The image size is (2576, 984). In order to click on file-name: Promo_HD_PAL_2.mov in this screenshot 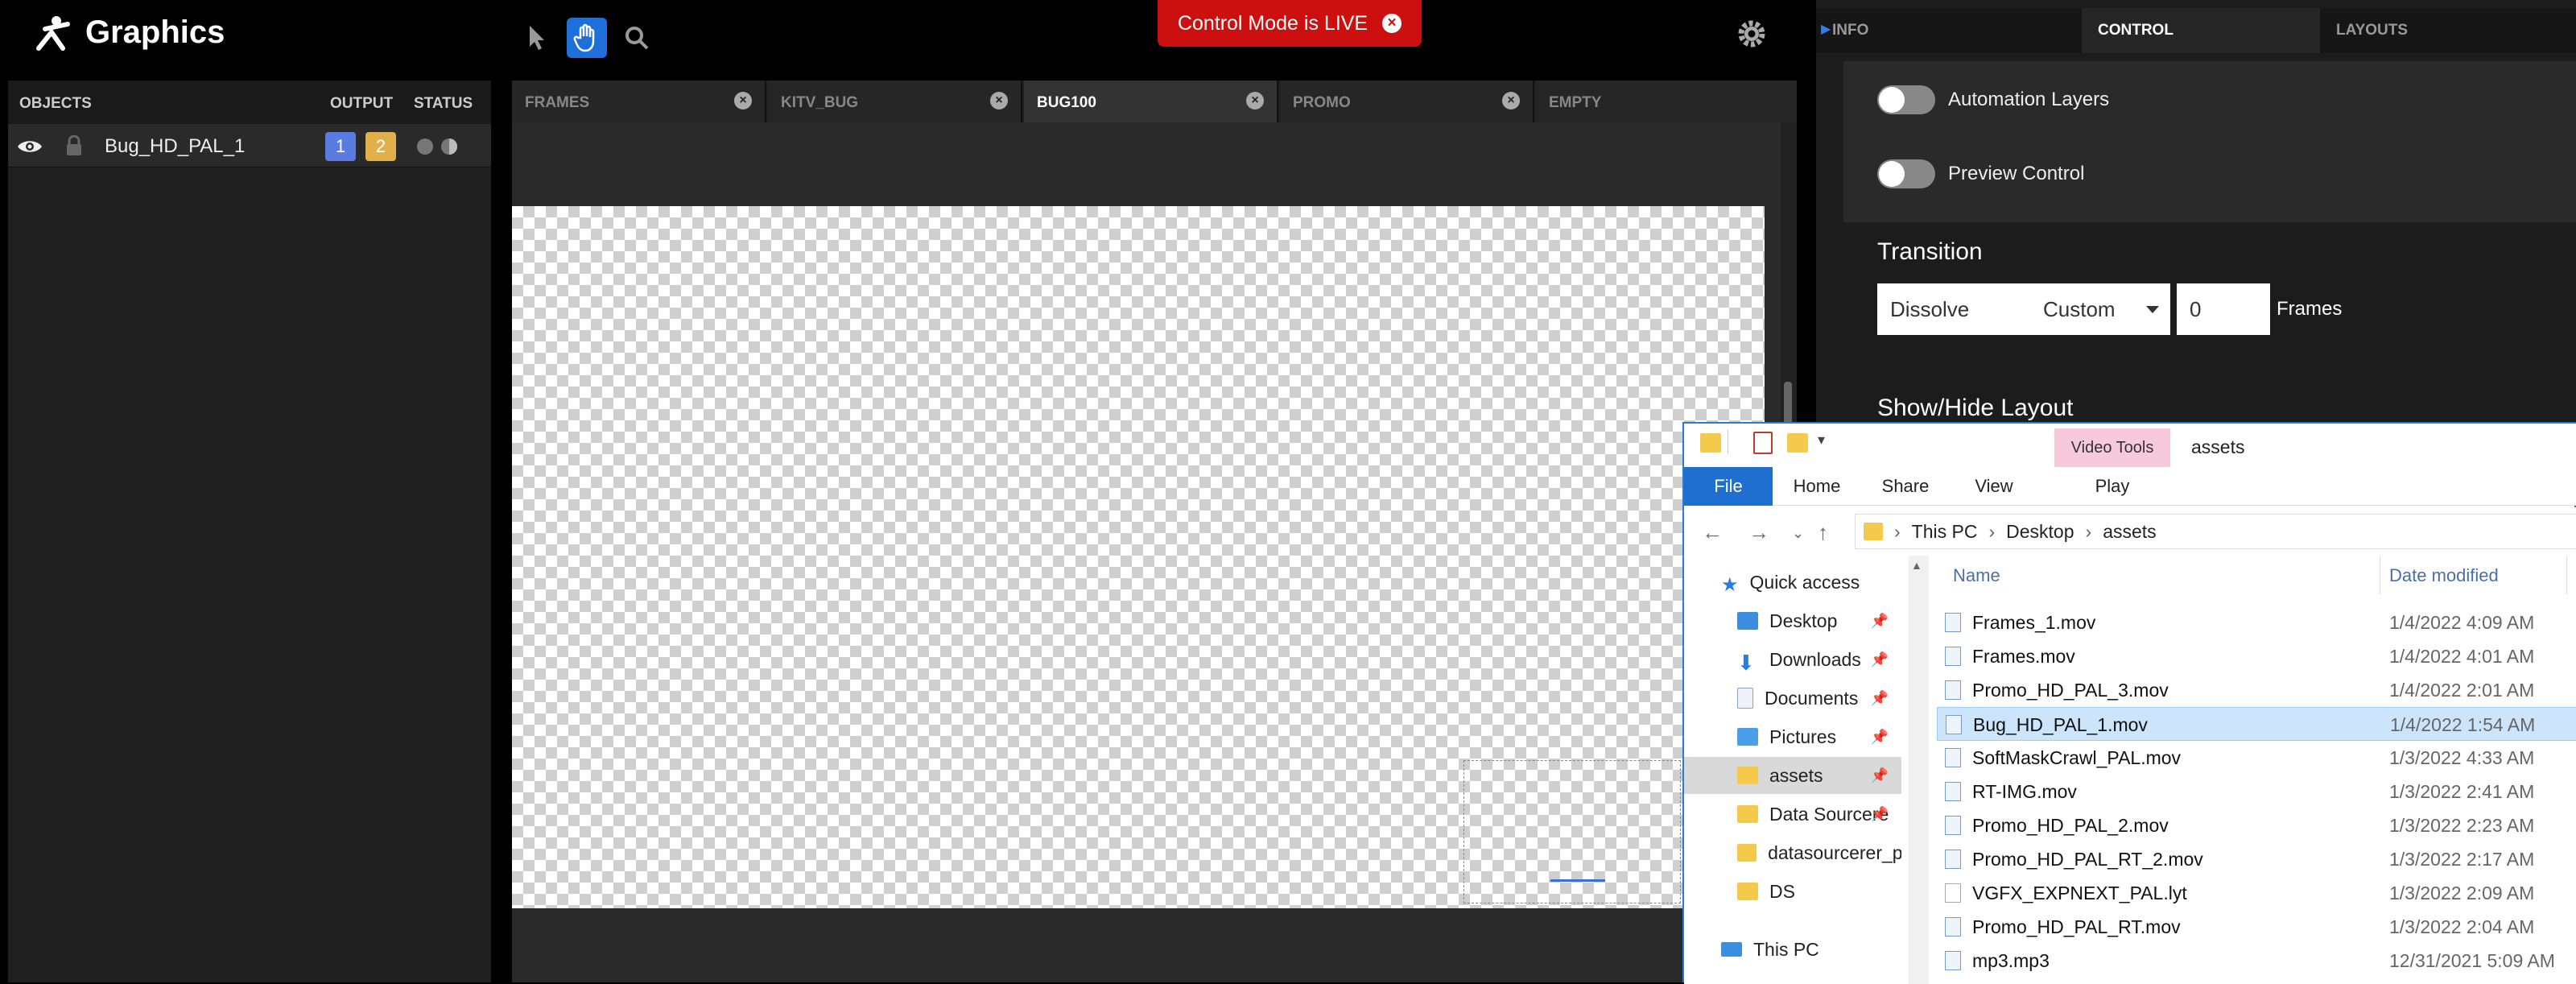, I will do `click(2070, 825)`.